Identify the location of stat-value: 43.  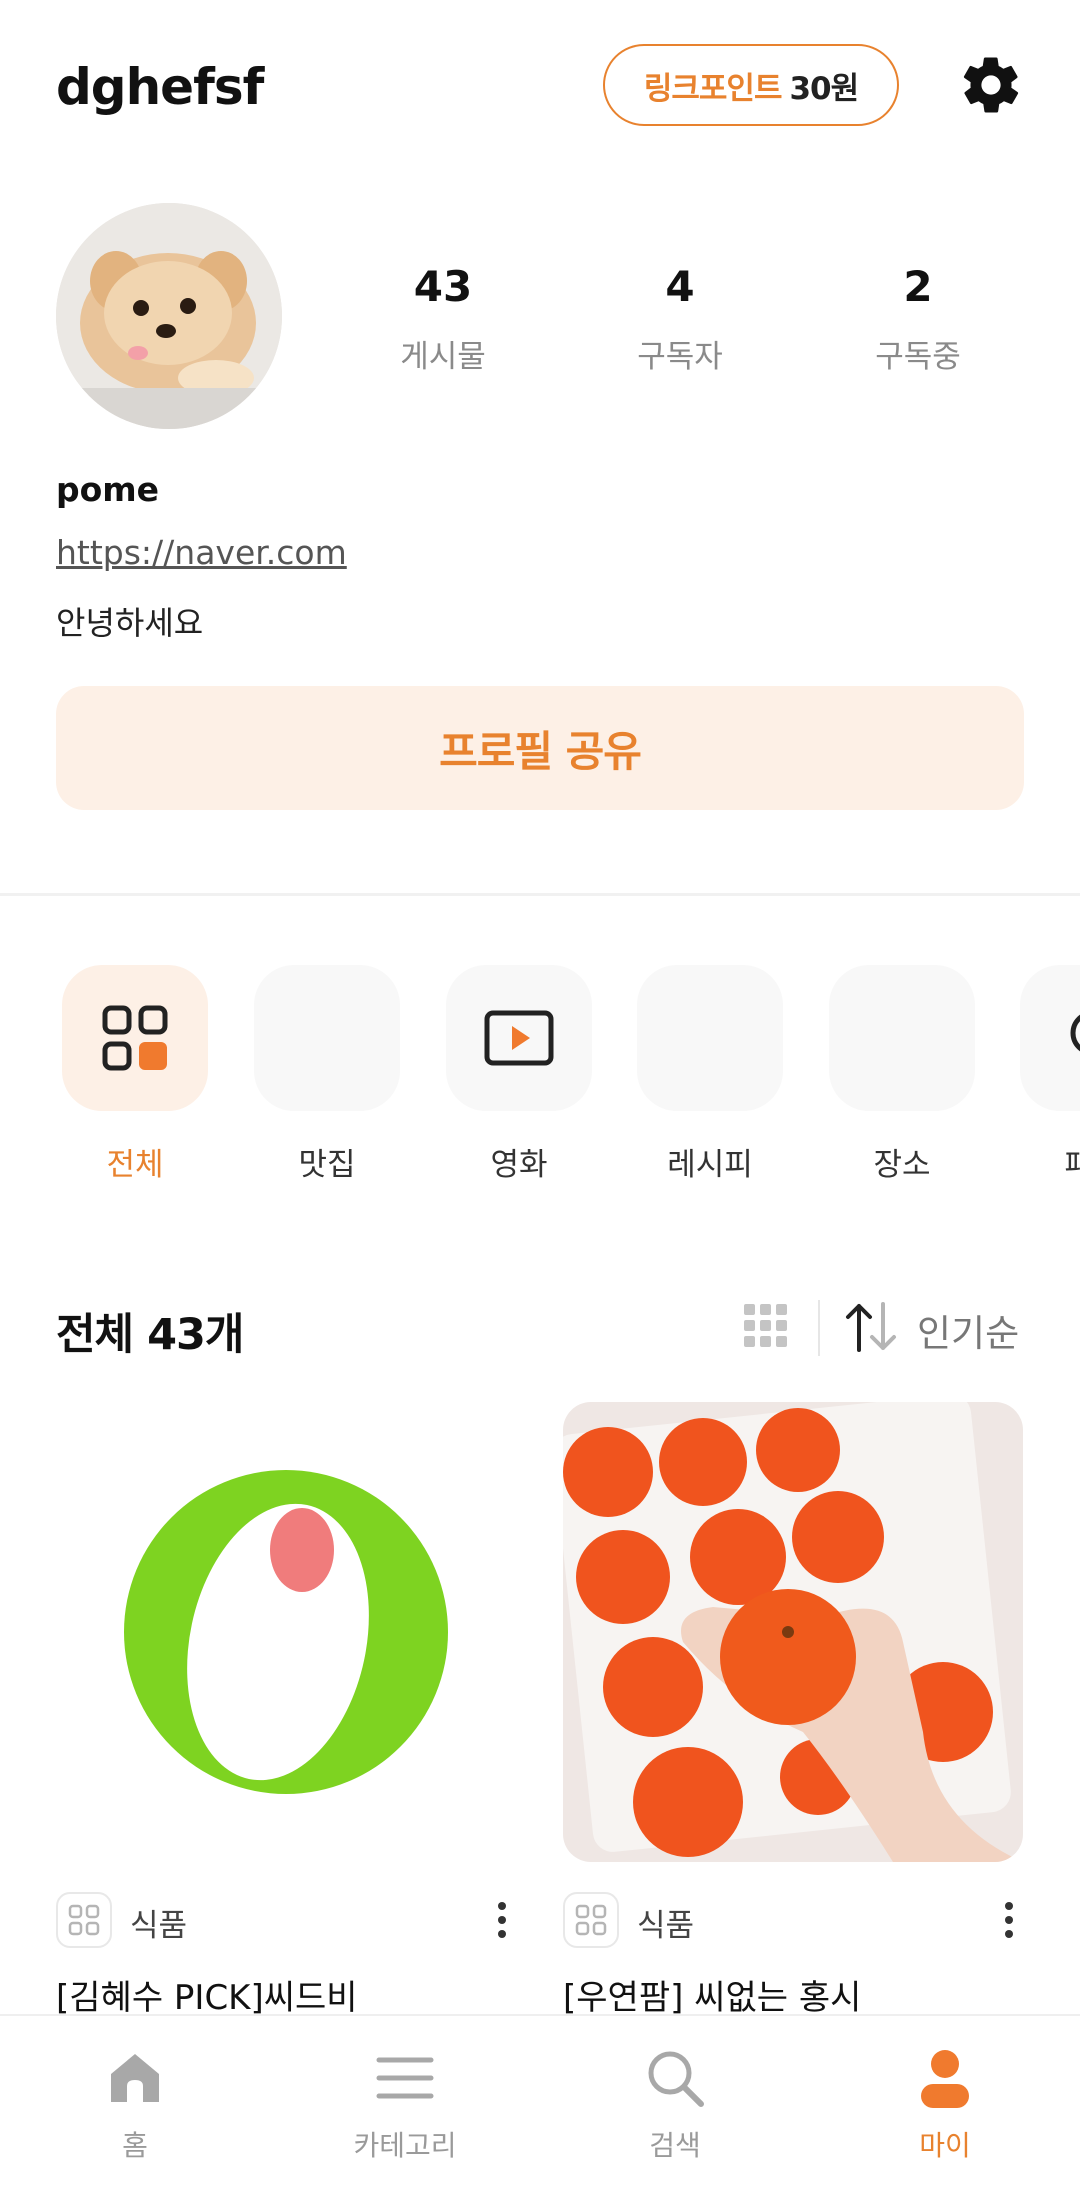
(443, 286).